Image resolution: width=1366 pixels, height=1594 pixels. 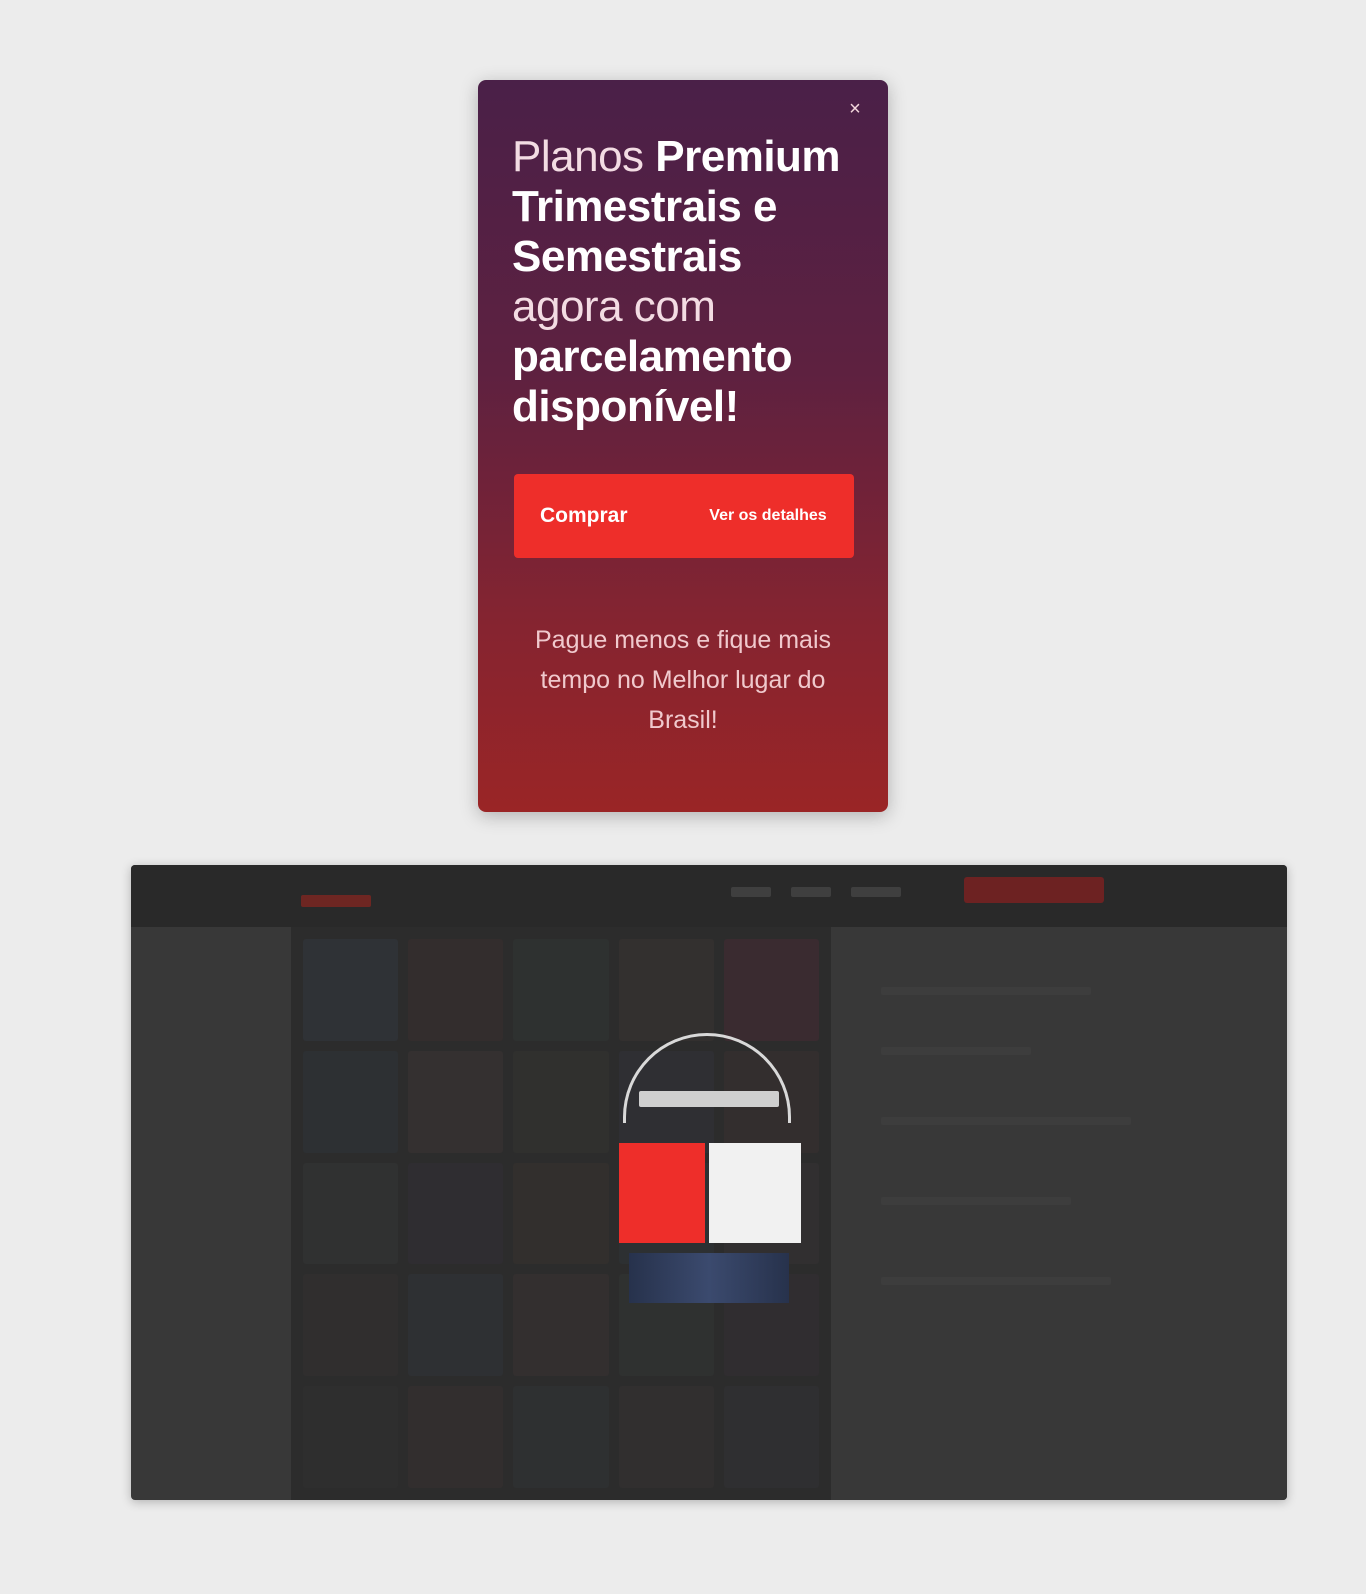 I want to click on details-button-label: Ver os detalhes, so click(x=768, y=516).